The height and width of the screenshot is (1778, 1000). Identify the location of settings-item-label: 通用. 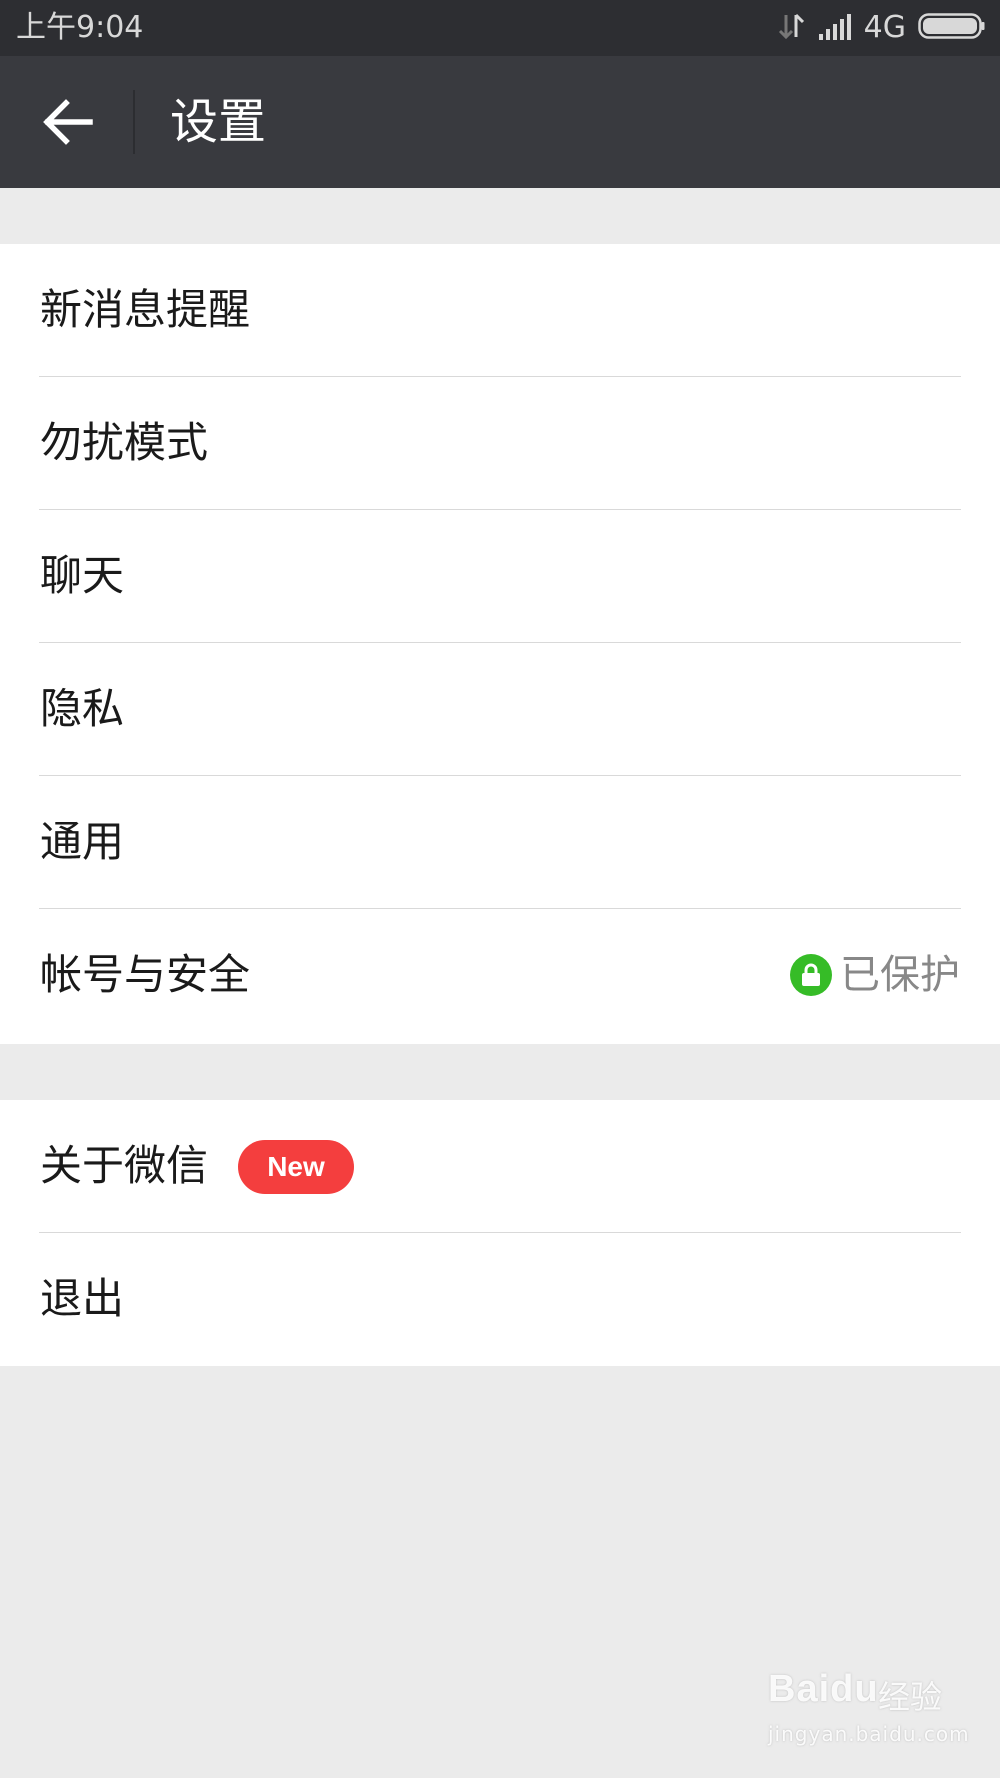
(82, 841).